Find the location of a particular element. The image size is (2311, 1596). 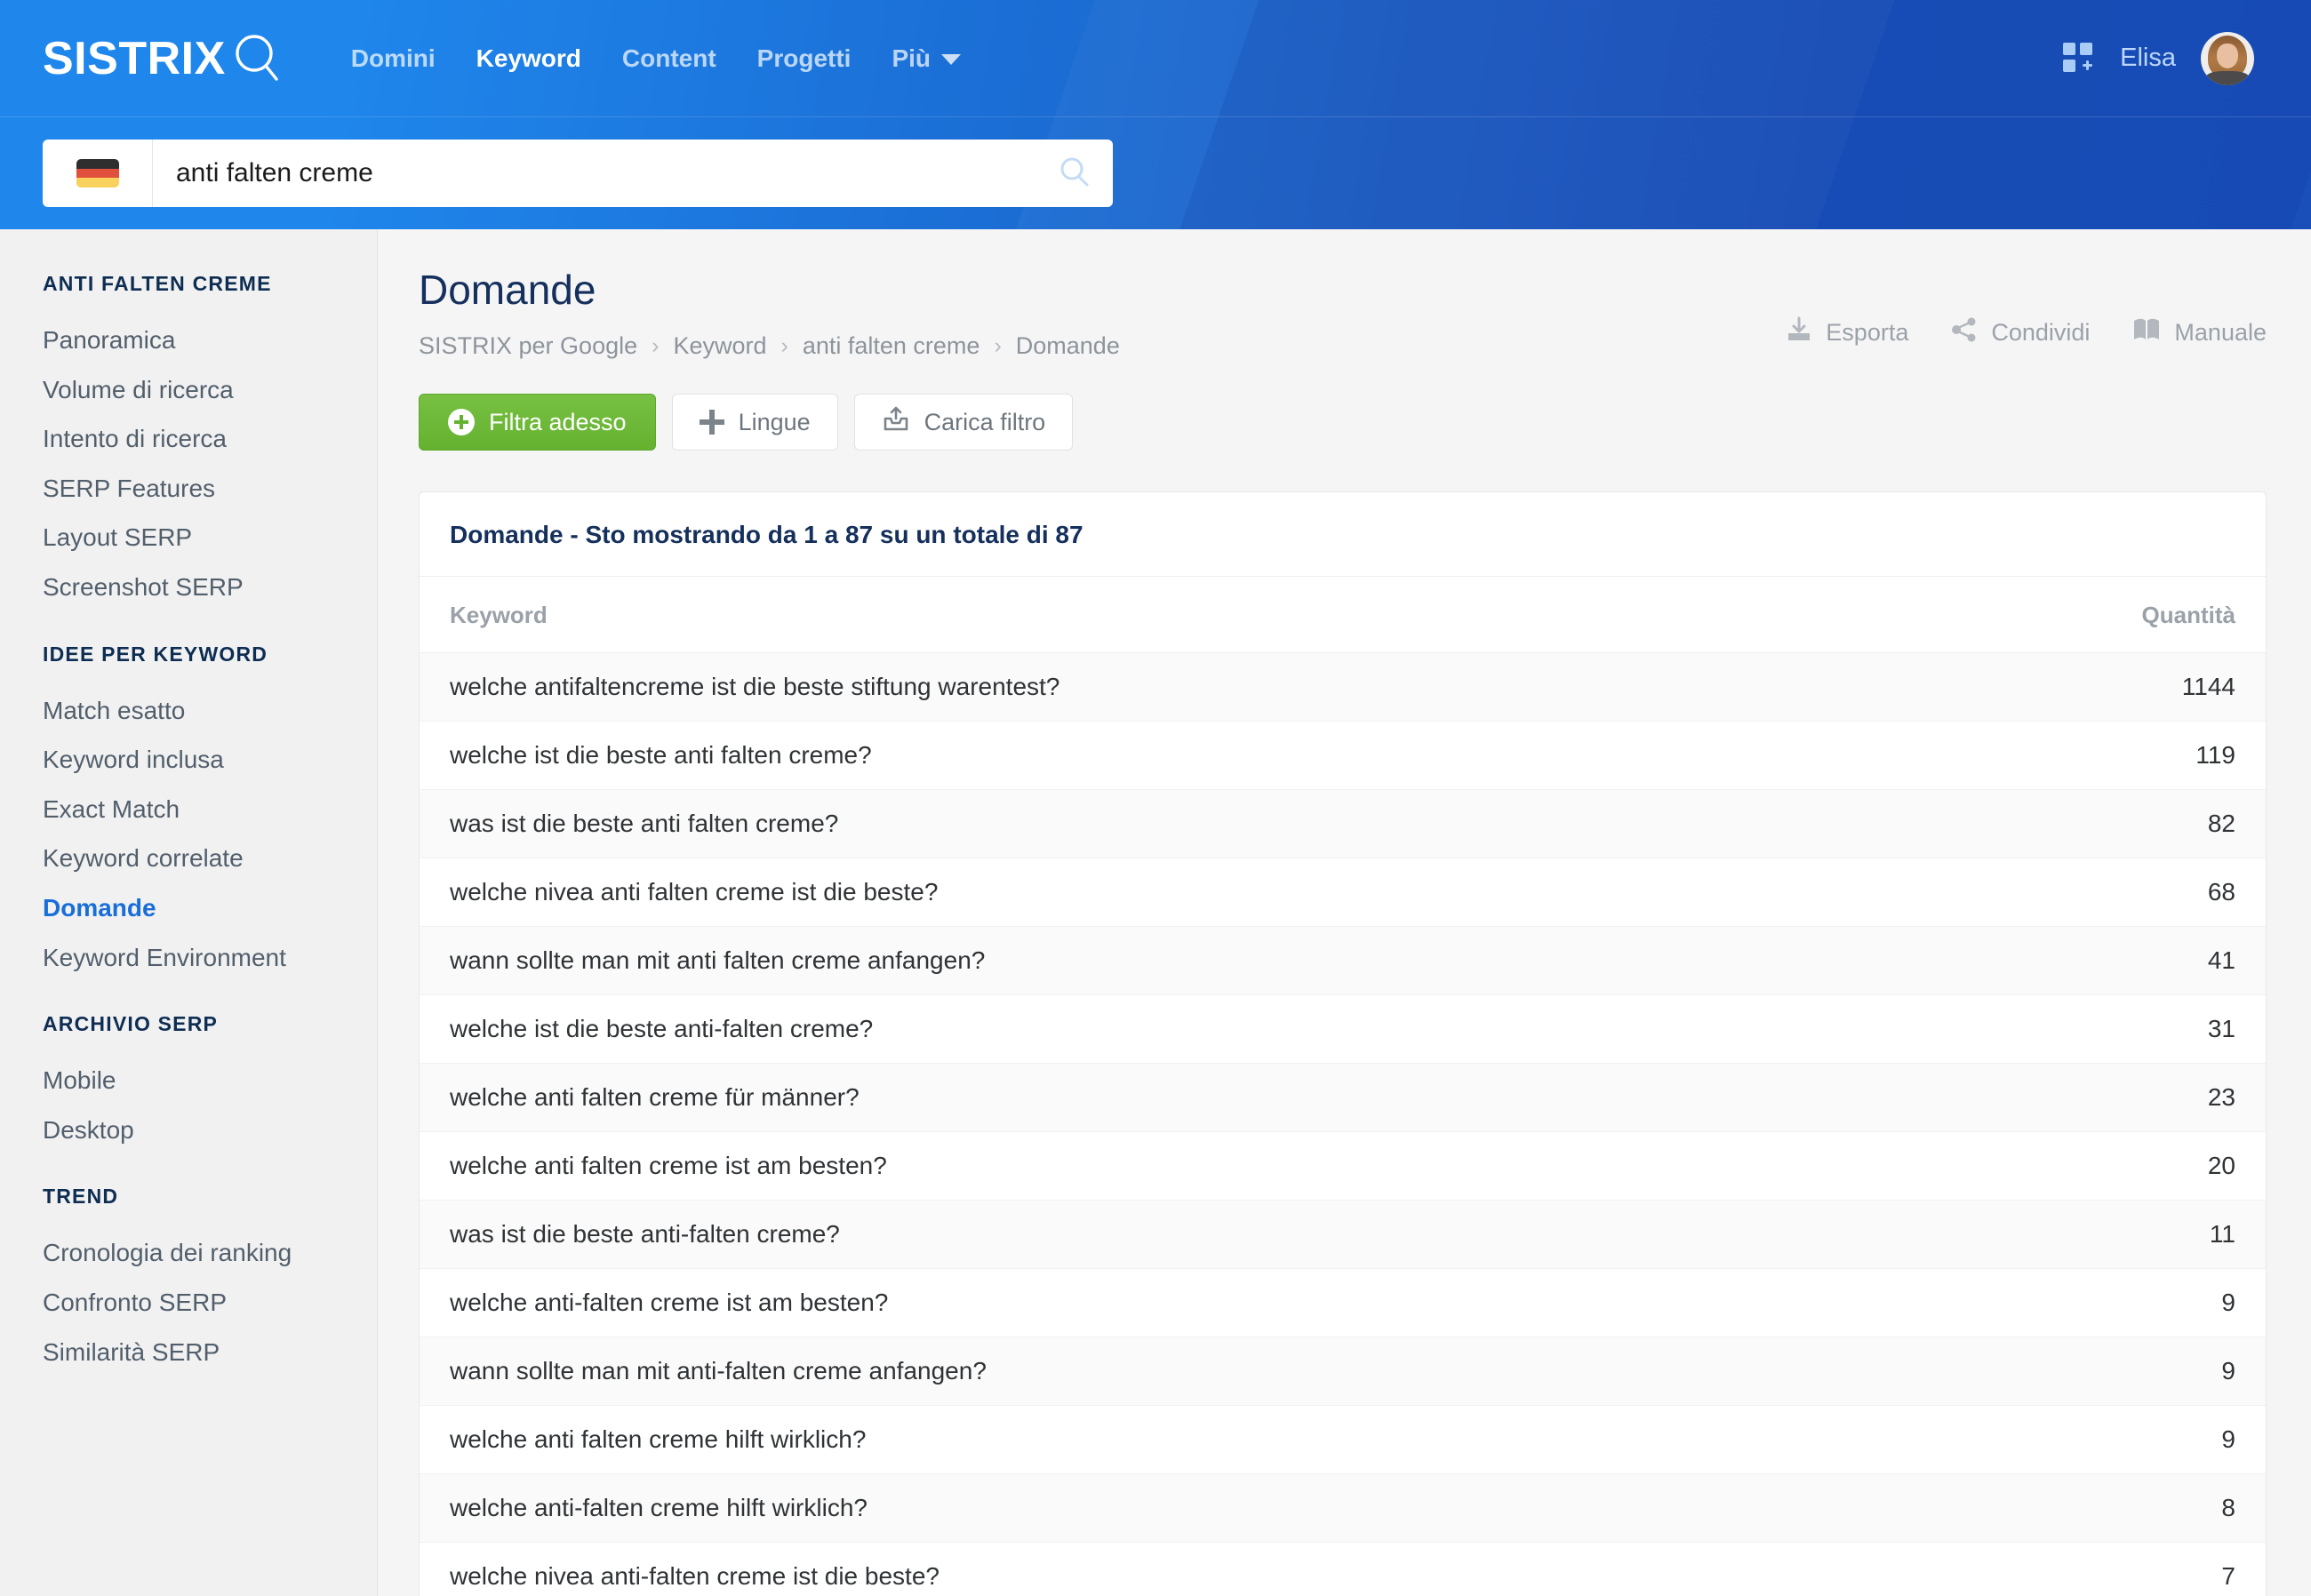

sidebar-group-title: IDEE PER KEYWORD is located at coordinates (155, 654).